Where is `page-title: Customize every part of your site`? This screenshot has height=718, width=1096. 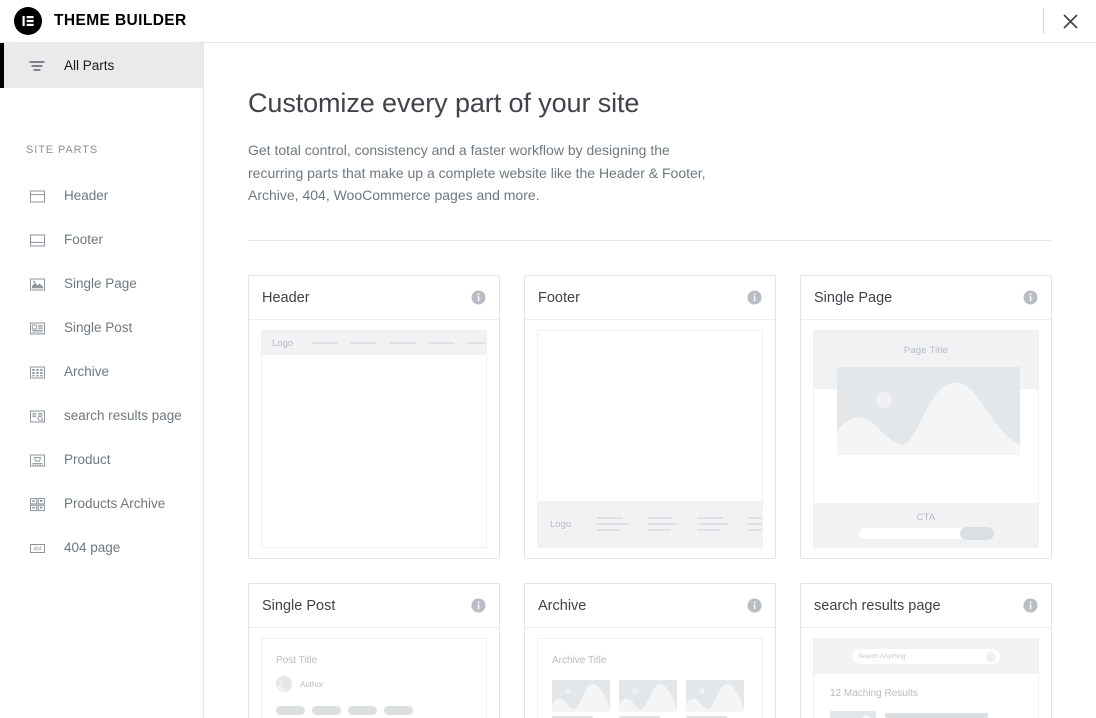 page-title: Customize every part of your site is located at coordinates (444, 103).